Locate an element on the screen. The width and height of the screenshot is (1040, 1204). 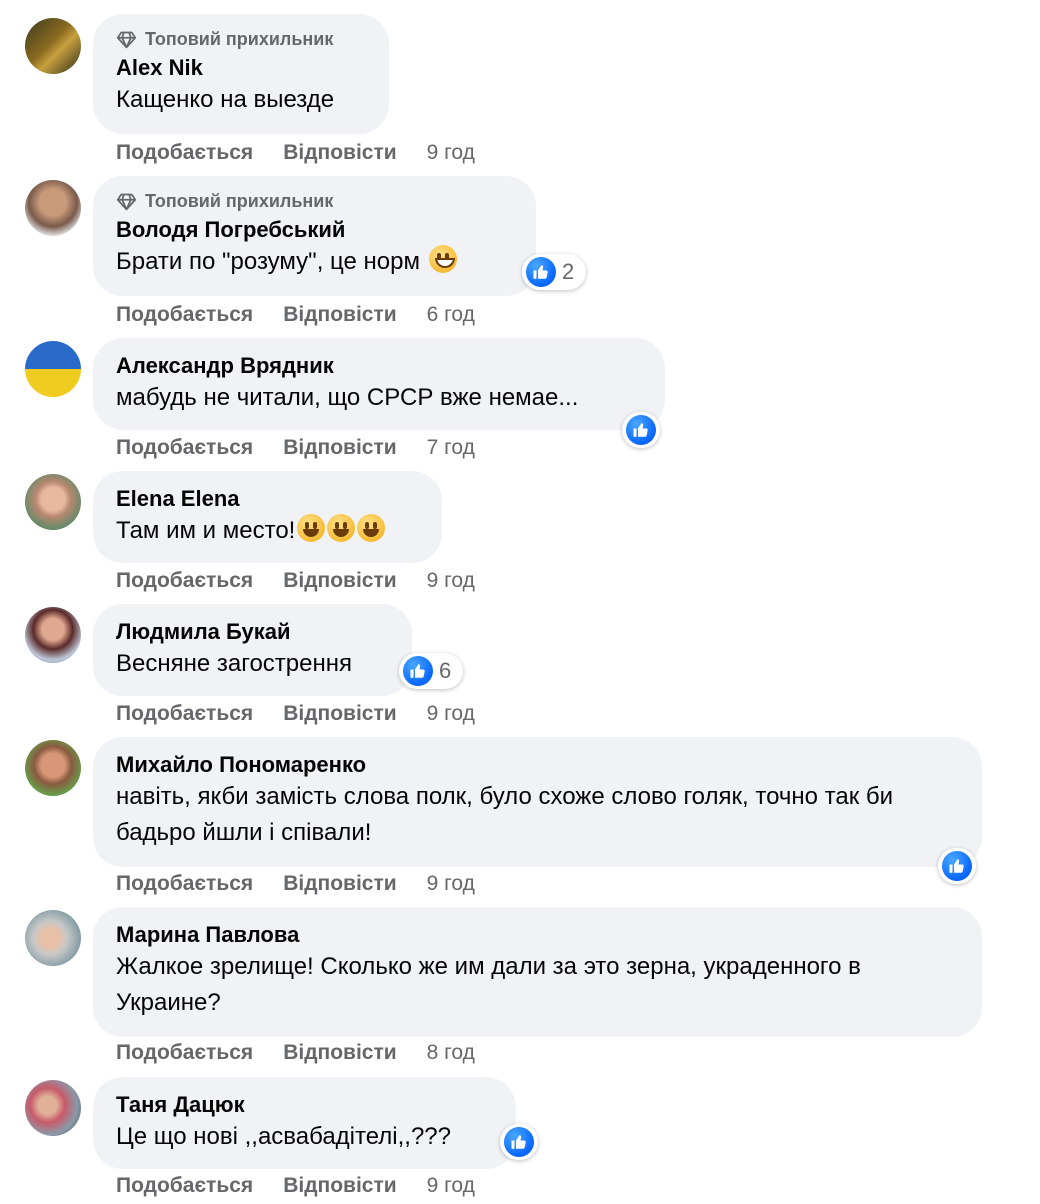
reaction-summary: 6 is located at coordinates (431, 671).